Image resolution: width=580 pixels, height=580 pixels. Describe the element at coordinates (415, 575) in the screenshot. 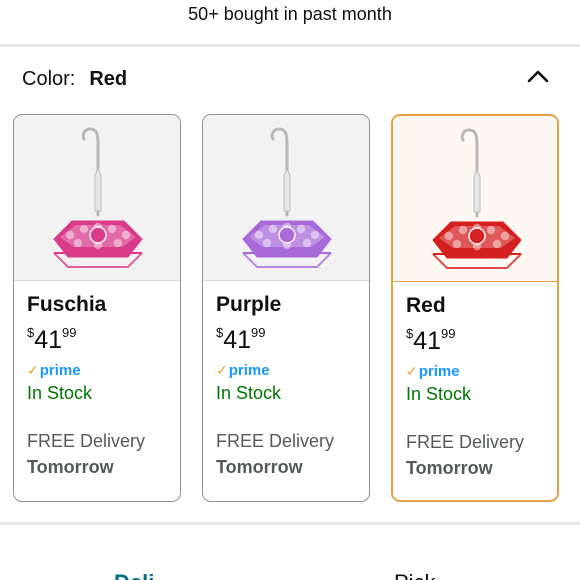

I see `tab-pickup: Pick` at that location.